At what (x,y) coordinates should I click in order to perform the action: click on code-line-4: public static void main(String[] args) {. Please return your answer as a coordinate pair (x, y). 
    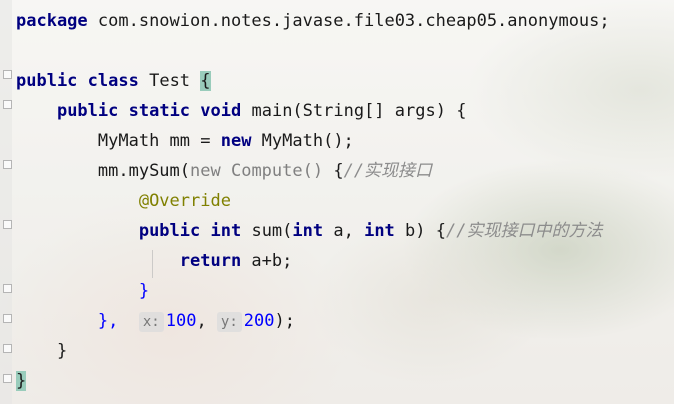
    Looking at the image, I should click on (313, 111).